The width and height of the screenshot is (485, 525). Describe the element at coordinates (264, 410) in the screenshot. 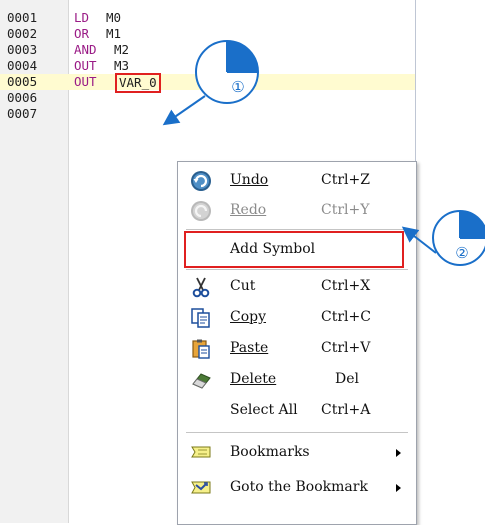

I see `menu-item-label: Select All` at that location.